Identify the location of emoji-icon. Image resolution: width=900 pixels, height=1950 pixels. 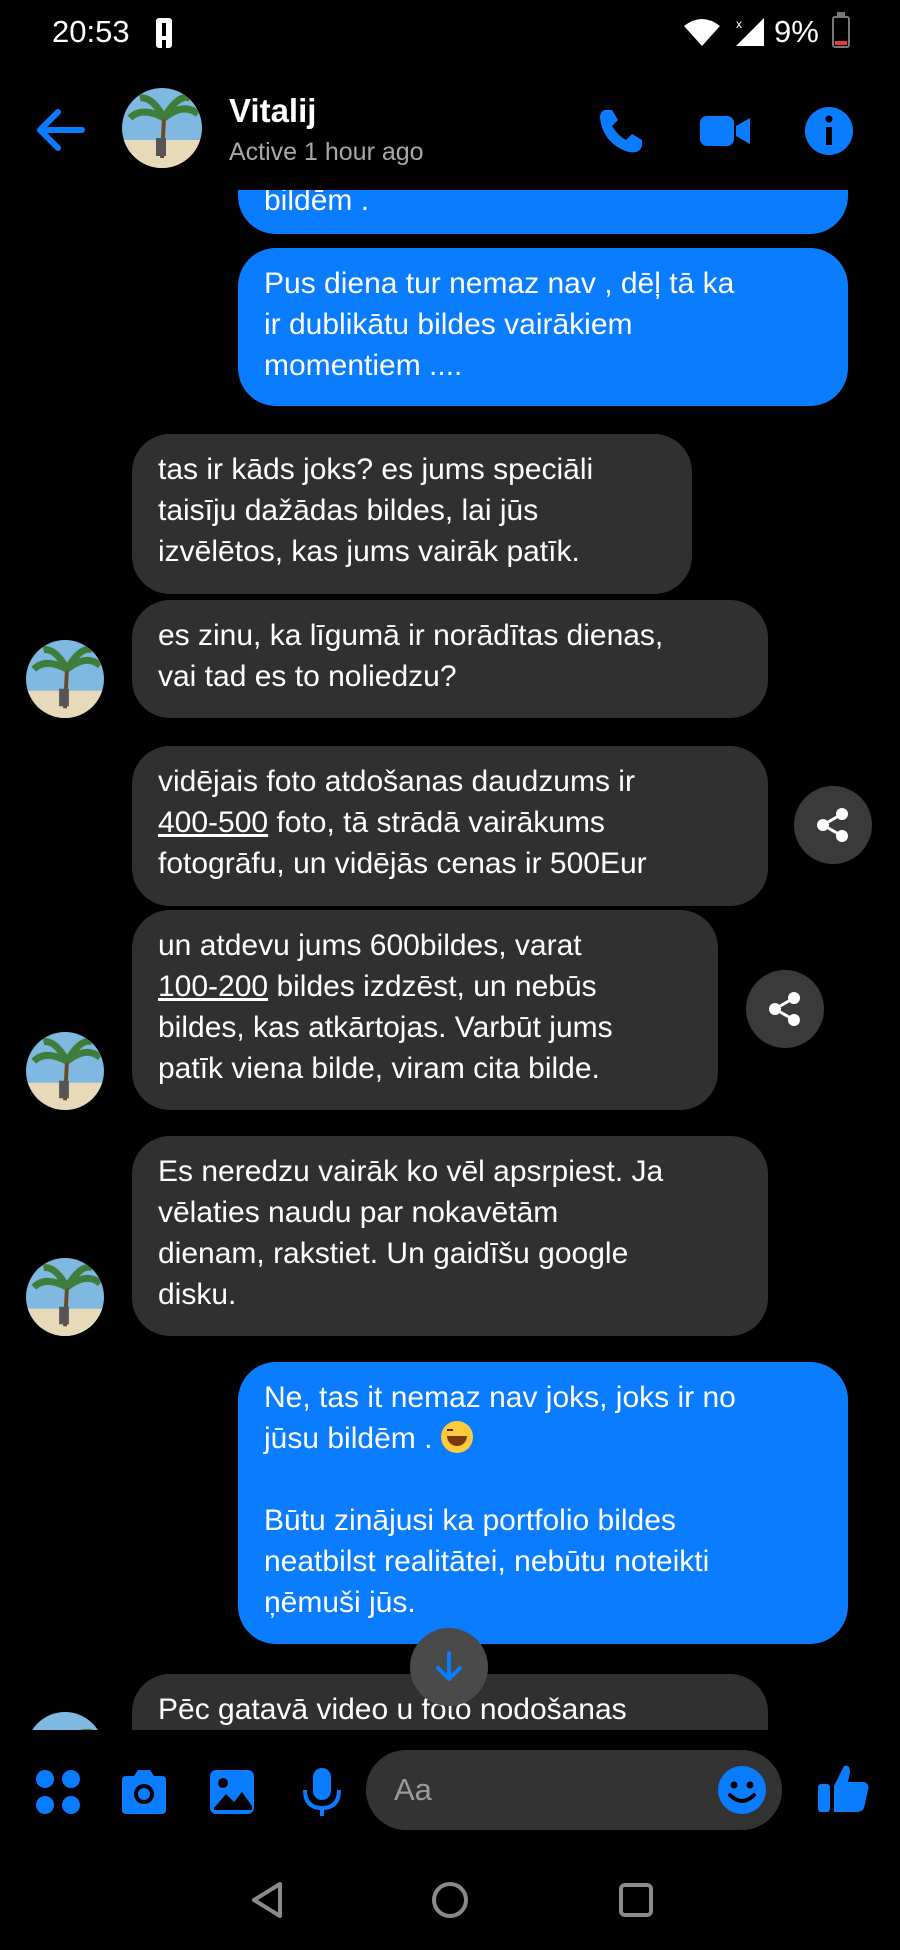
(742, 1790).